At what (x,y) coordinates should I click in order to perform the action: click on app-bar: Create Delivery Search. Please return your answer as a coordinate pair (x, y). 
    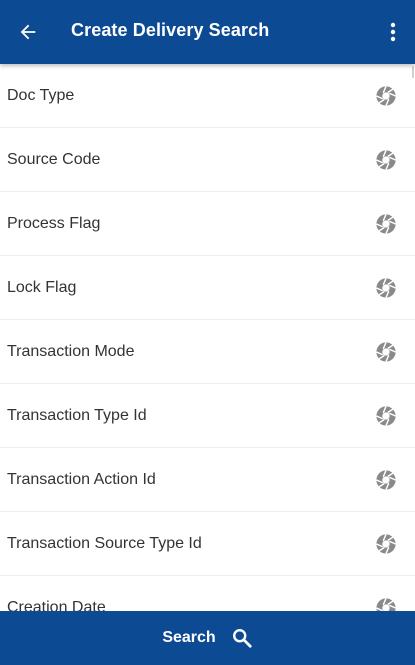
    Looking at the image, I should click on (207, 32).